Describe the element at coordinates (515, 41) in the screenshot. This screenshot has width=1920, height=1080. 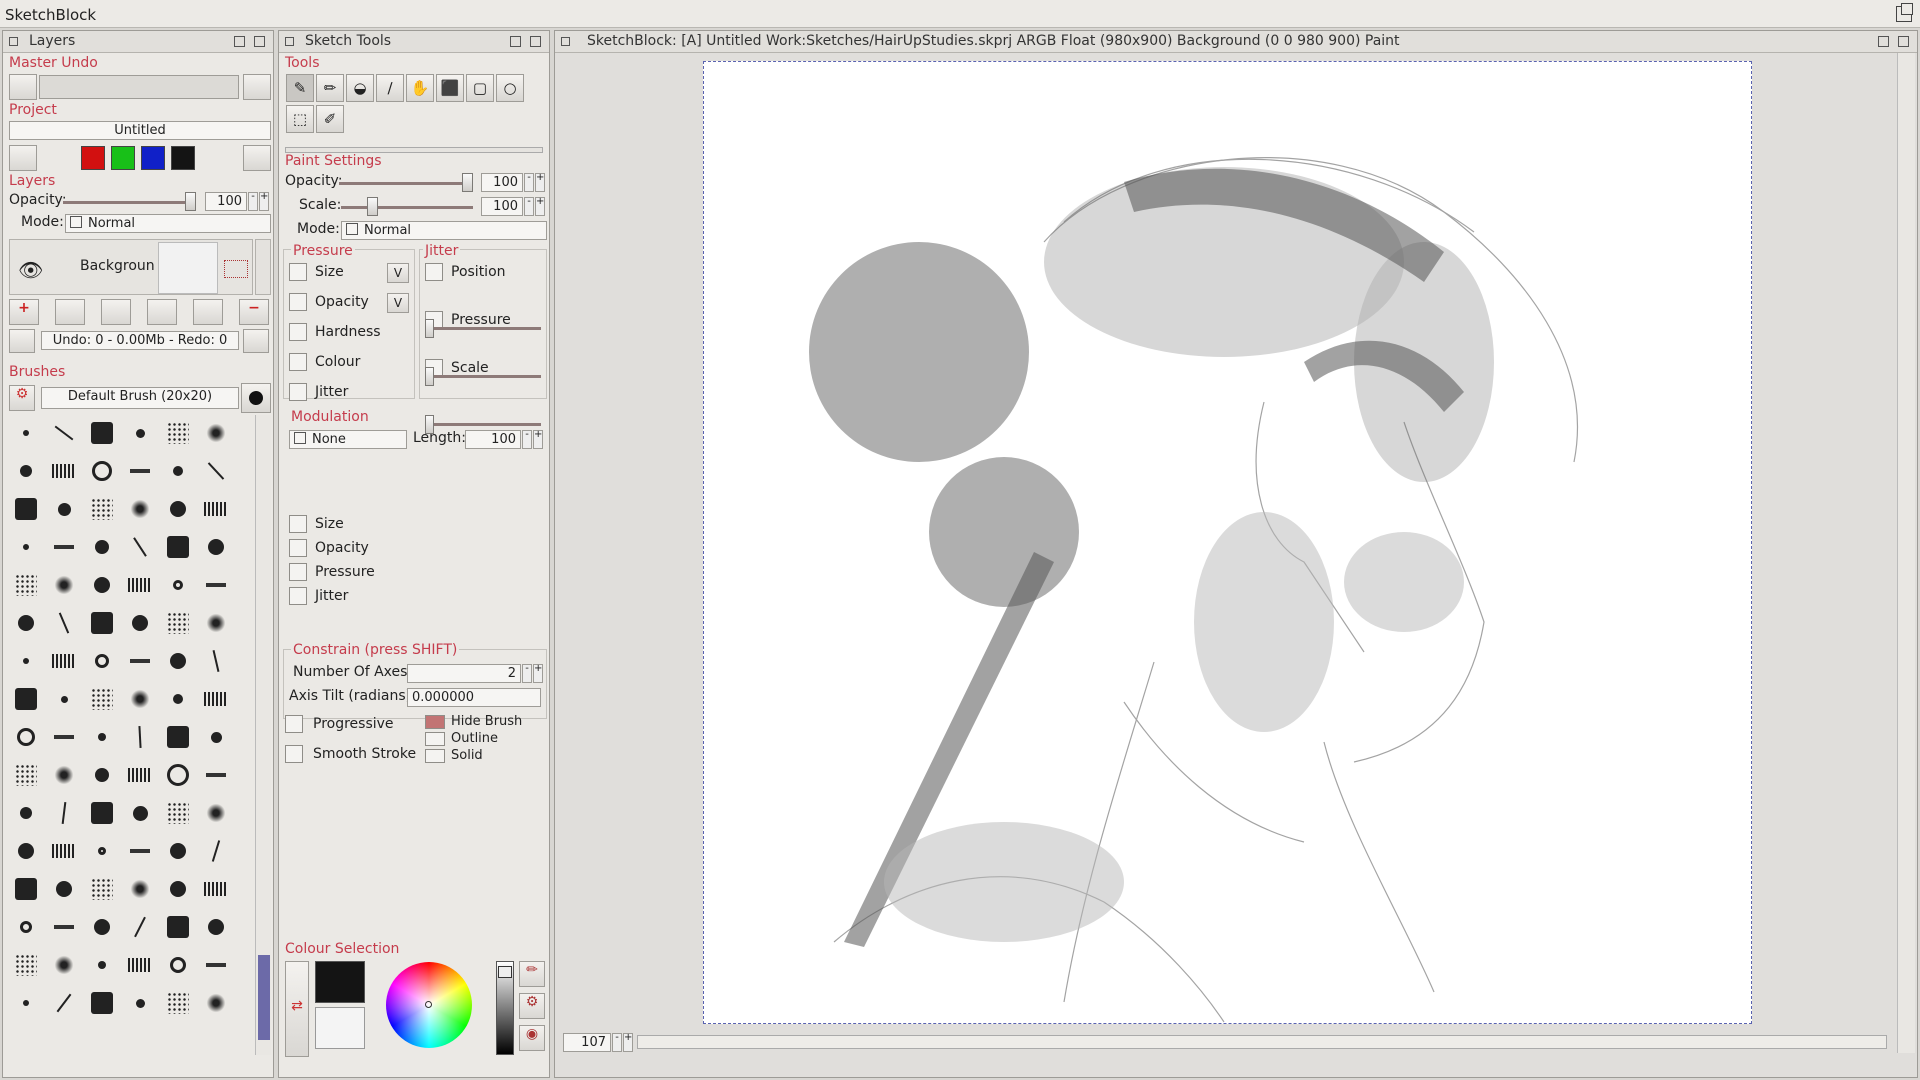
I see `float-icon` at that location.